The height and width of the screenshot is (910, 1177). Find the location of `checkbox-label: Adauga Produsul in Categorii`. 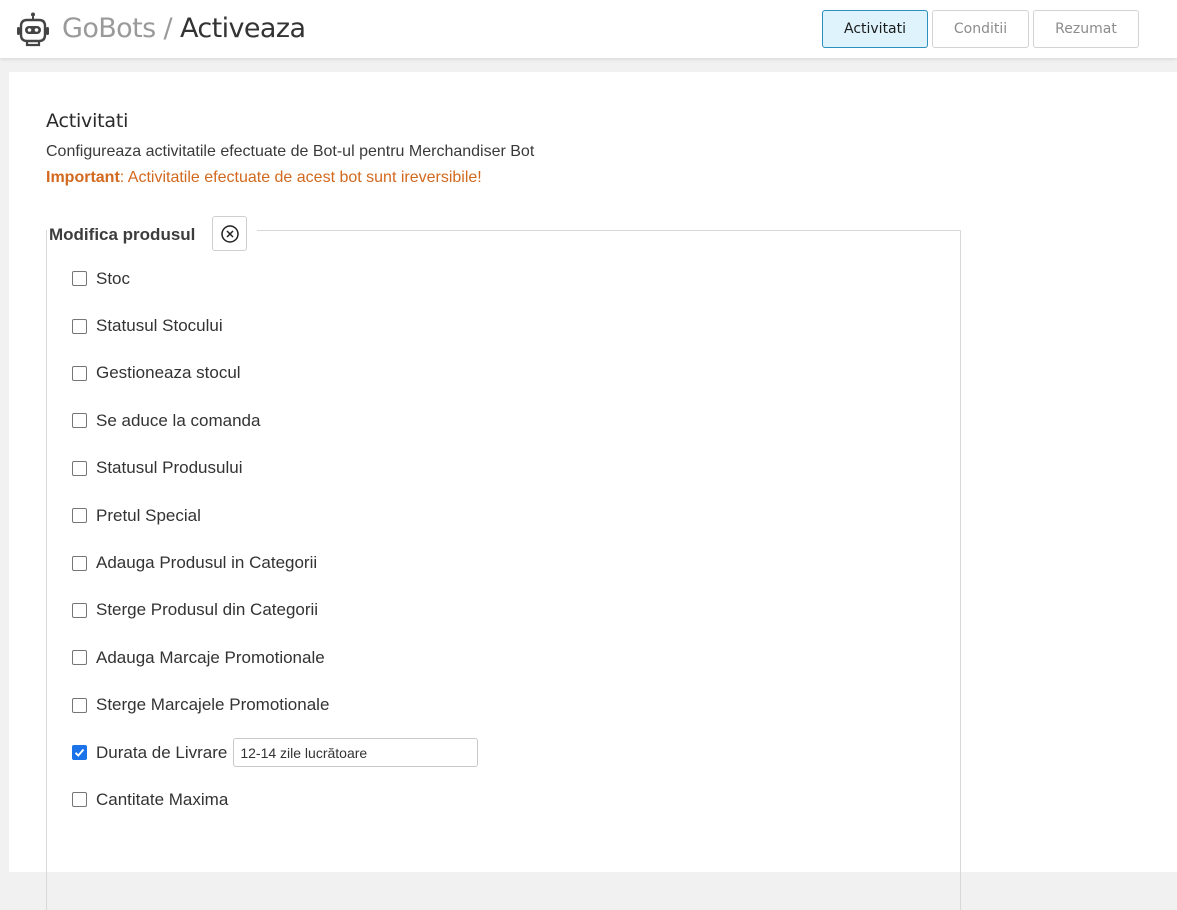

checkbox-label: Adauga Produsul in Categorii is located at coordinates (206, 563).